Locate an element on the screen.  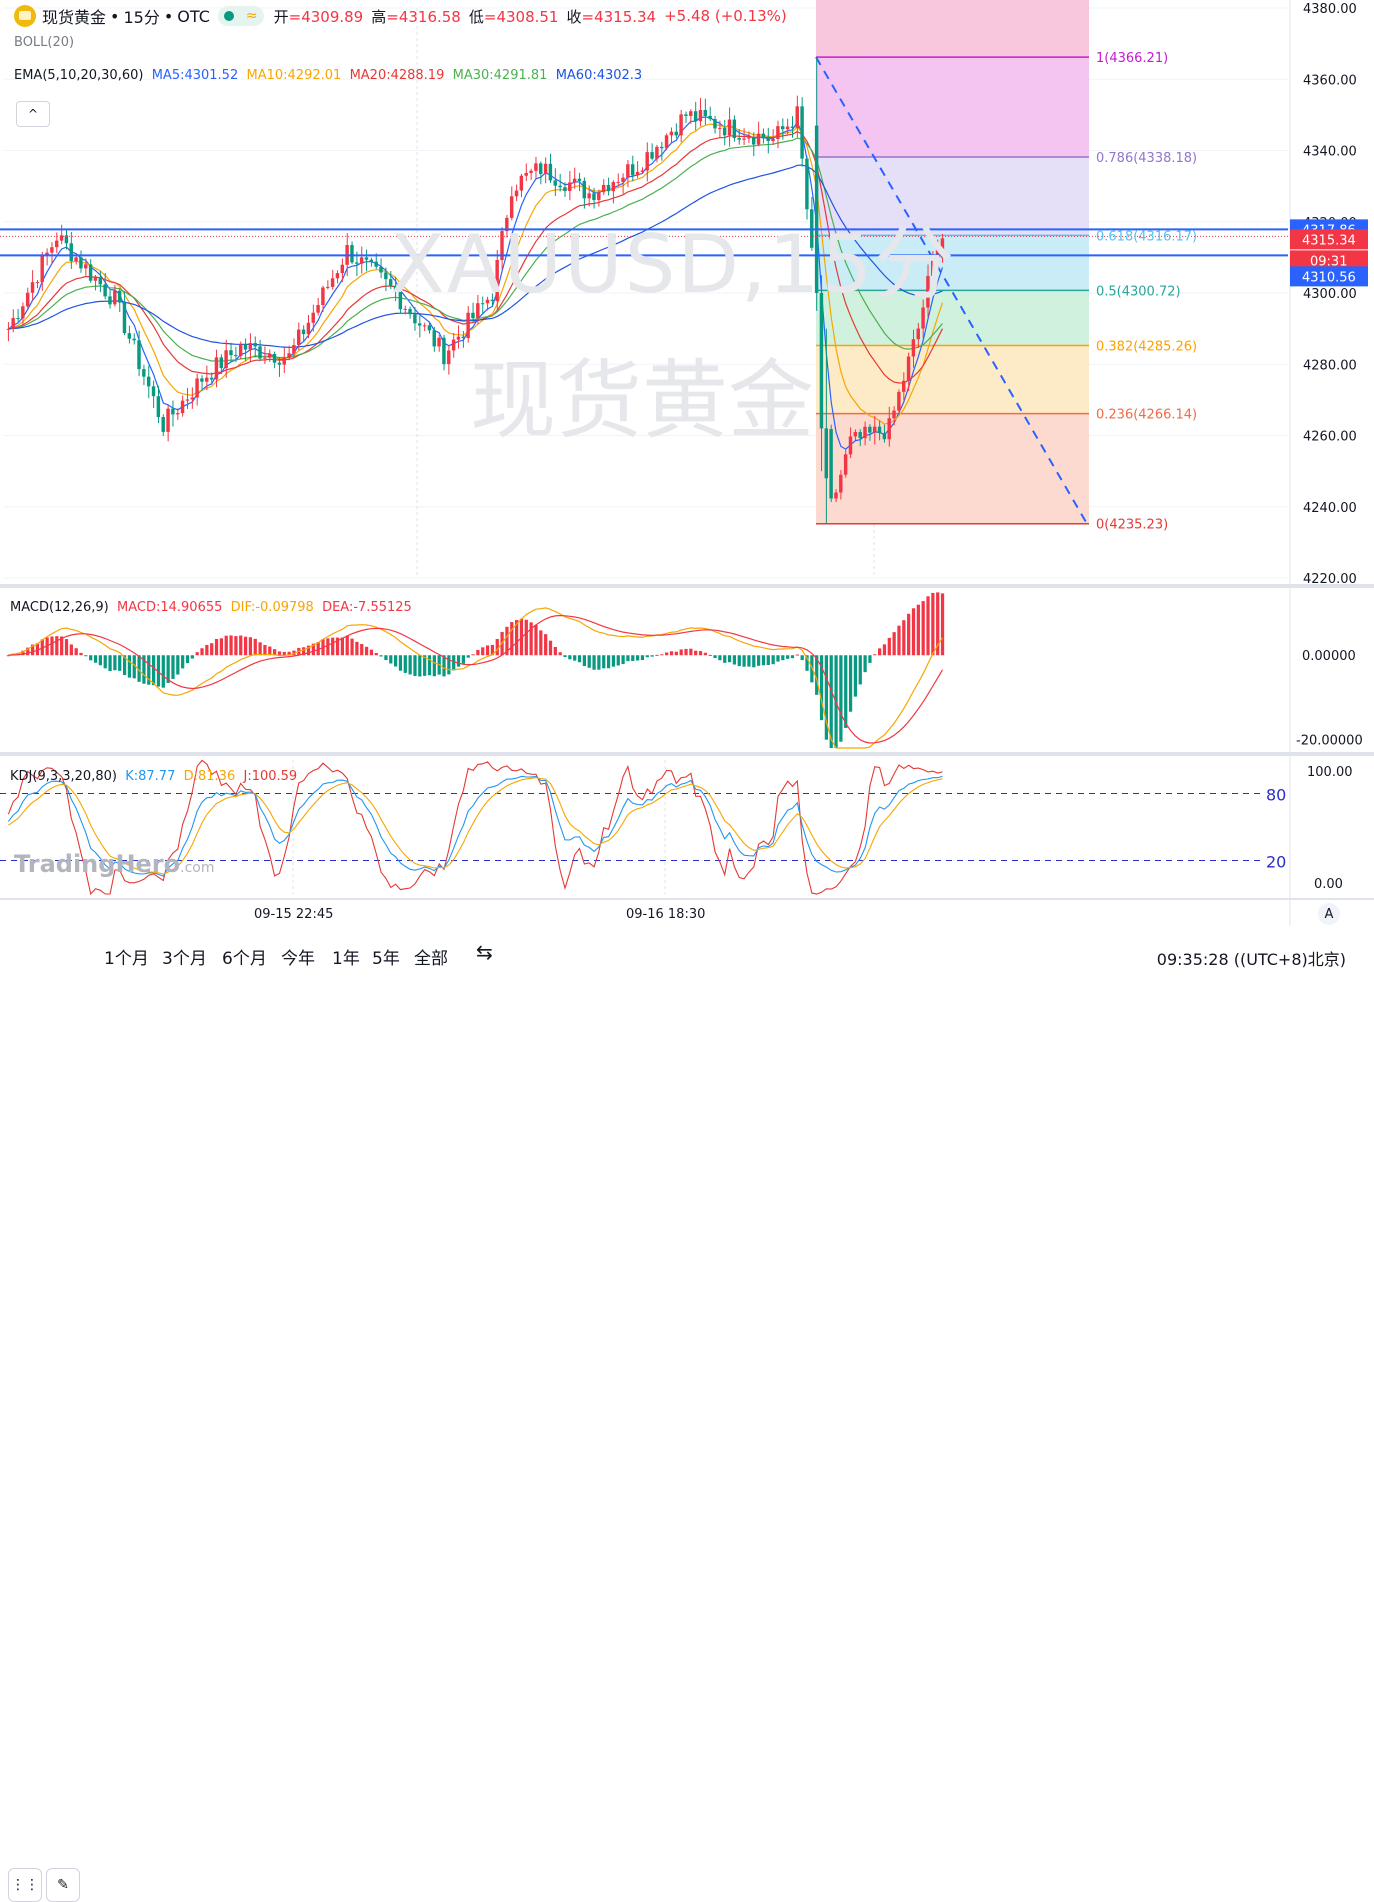
range-5y-button: 5年 is located at coordinates (386, 956).